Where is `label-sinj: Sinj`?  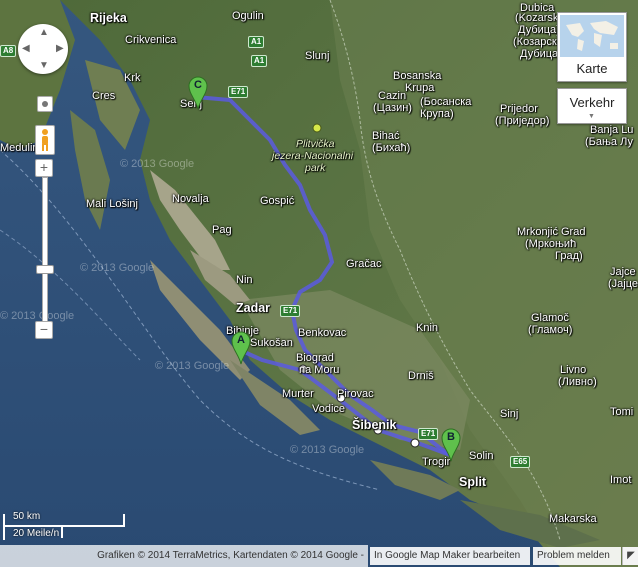 label-sinj: Sinj is located at coordinates (509, 414).